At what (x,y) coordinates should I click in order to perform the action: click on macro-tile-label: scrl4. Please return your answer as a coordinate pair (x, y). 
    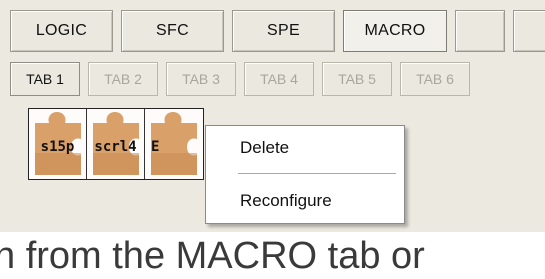
    Looking at the image, I should click on (115, 147).